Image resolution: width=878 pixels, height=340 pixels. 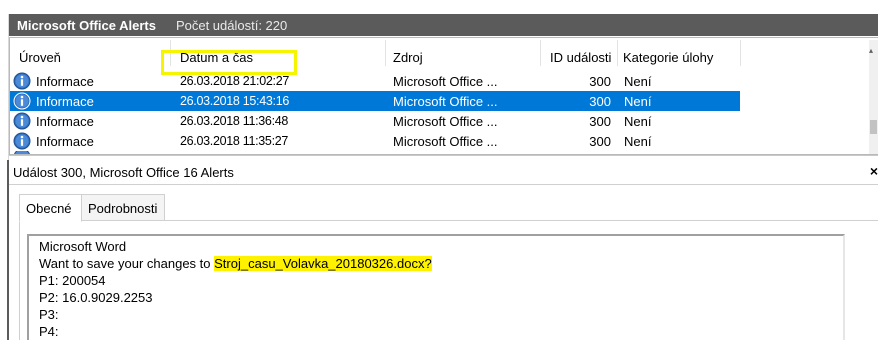 I want to click on datetime-highlight-box, so click(x=229, y=62).